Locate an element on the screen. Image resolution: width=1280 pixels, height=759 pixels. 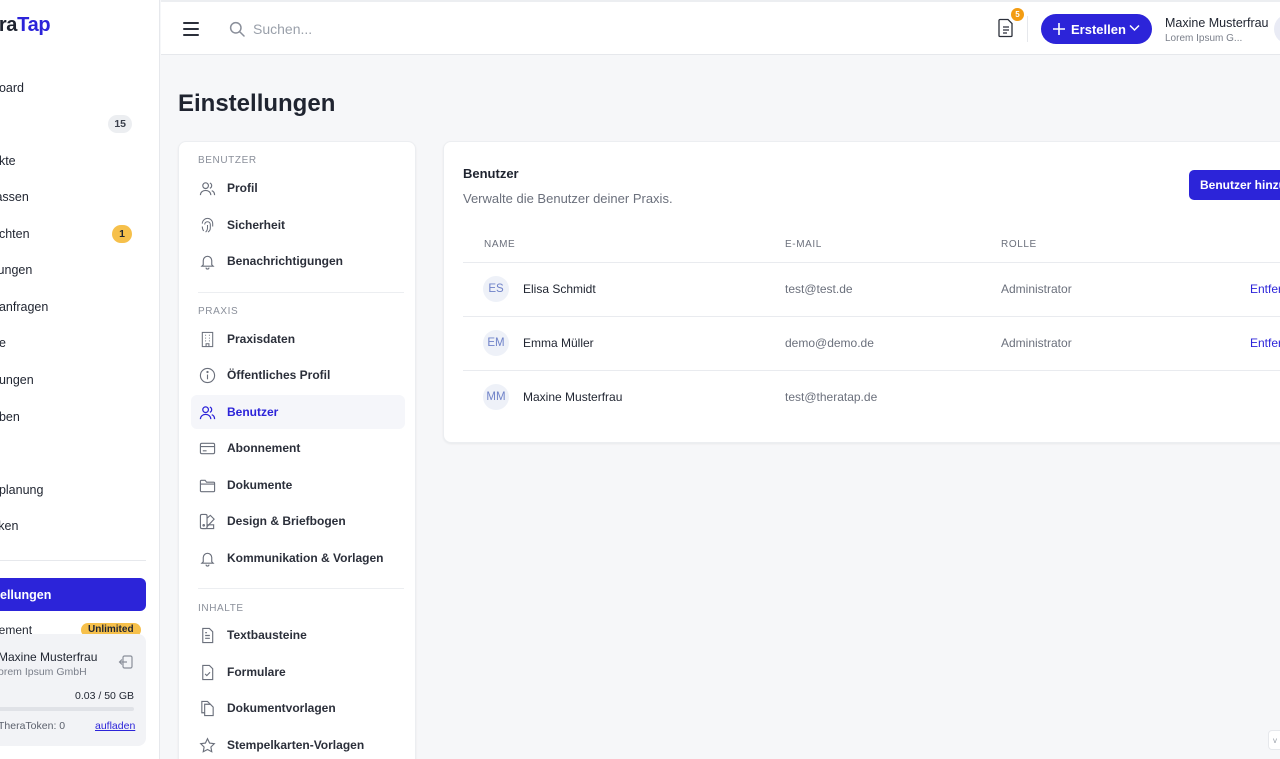
settings-item-label: Abonnement is located at coordinates (264, 448).